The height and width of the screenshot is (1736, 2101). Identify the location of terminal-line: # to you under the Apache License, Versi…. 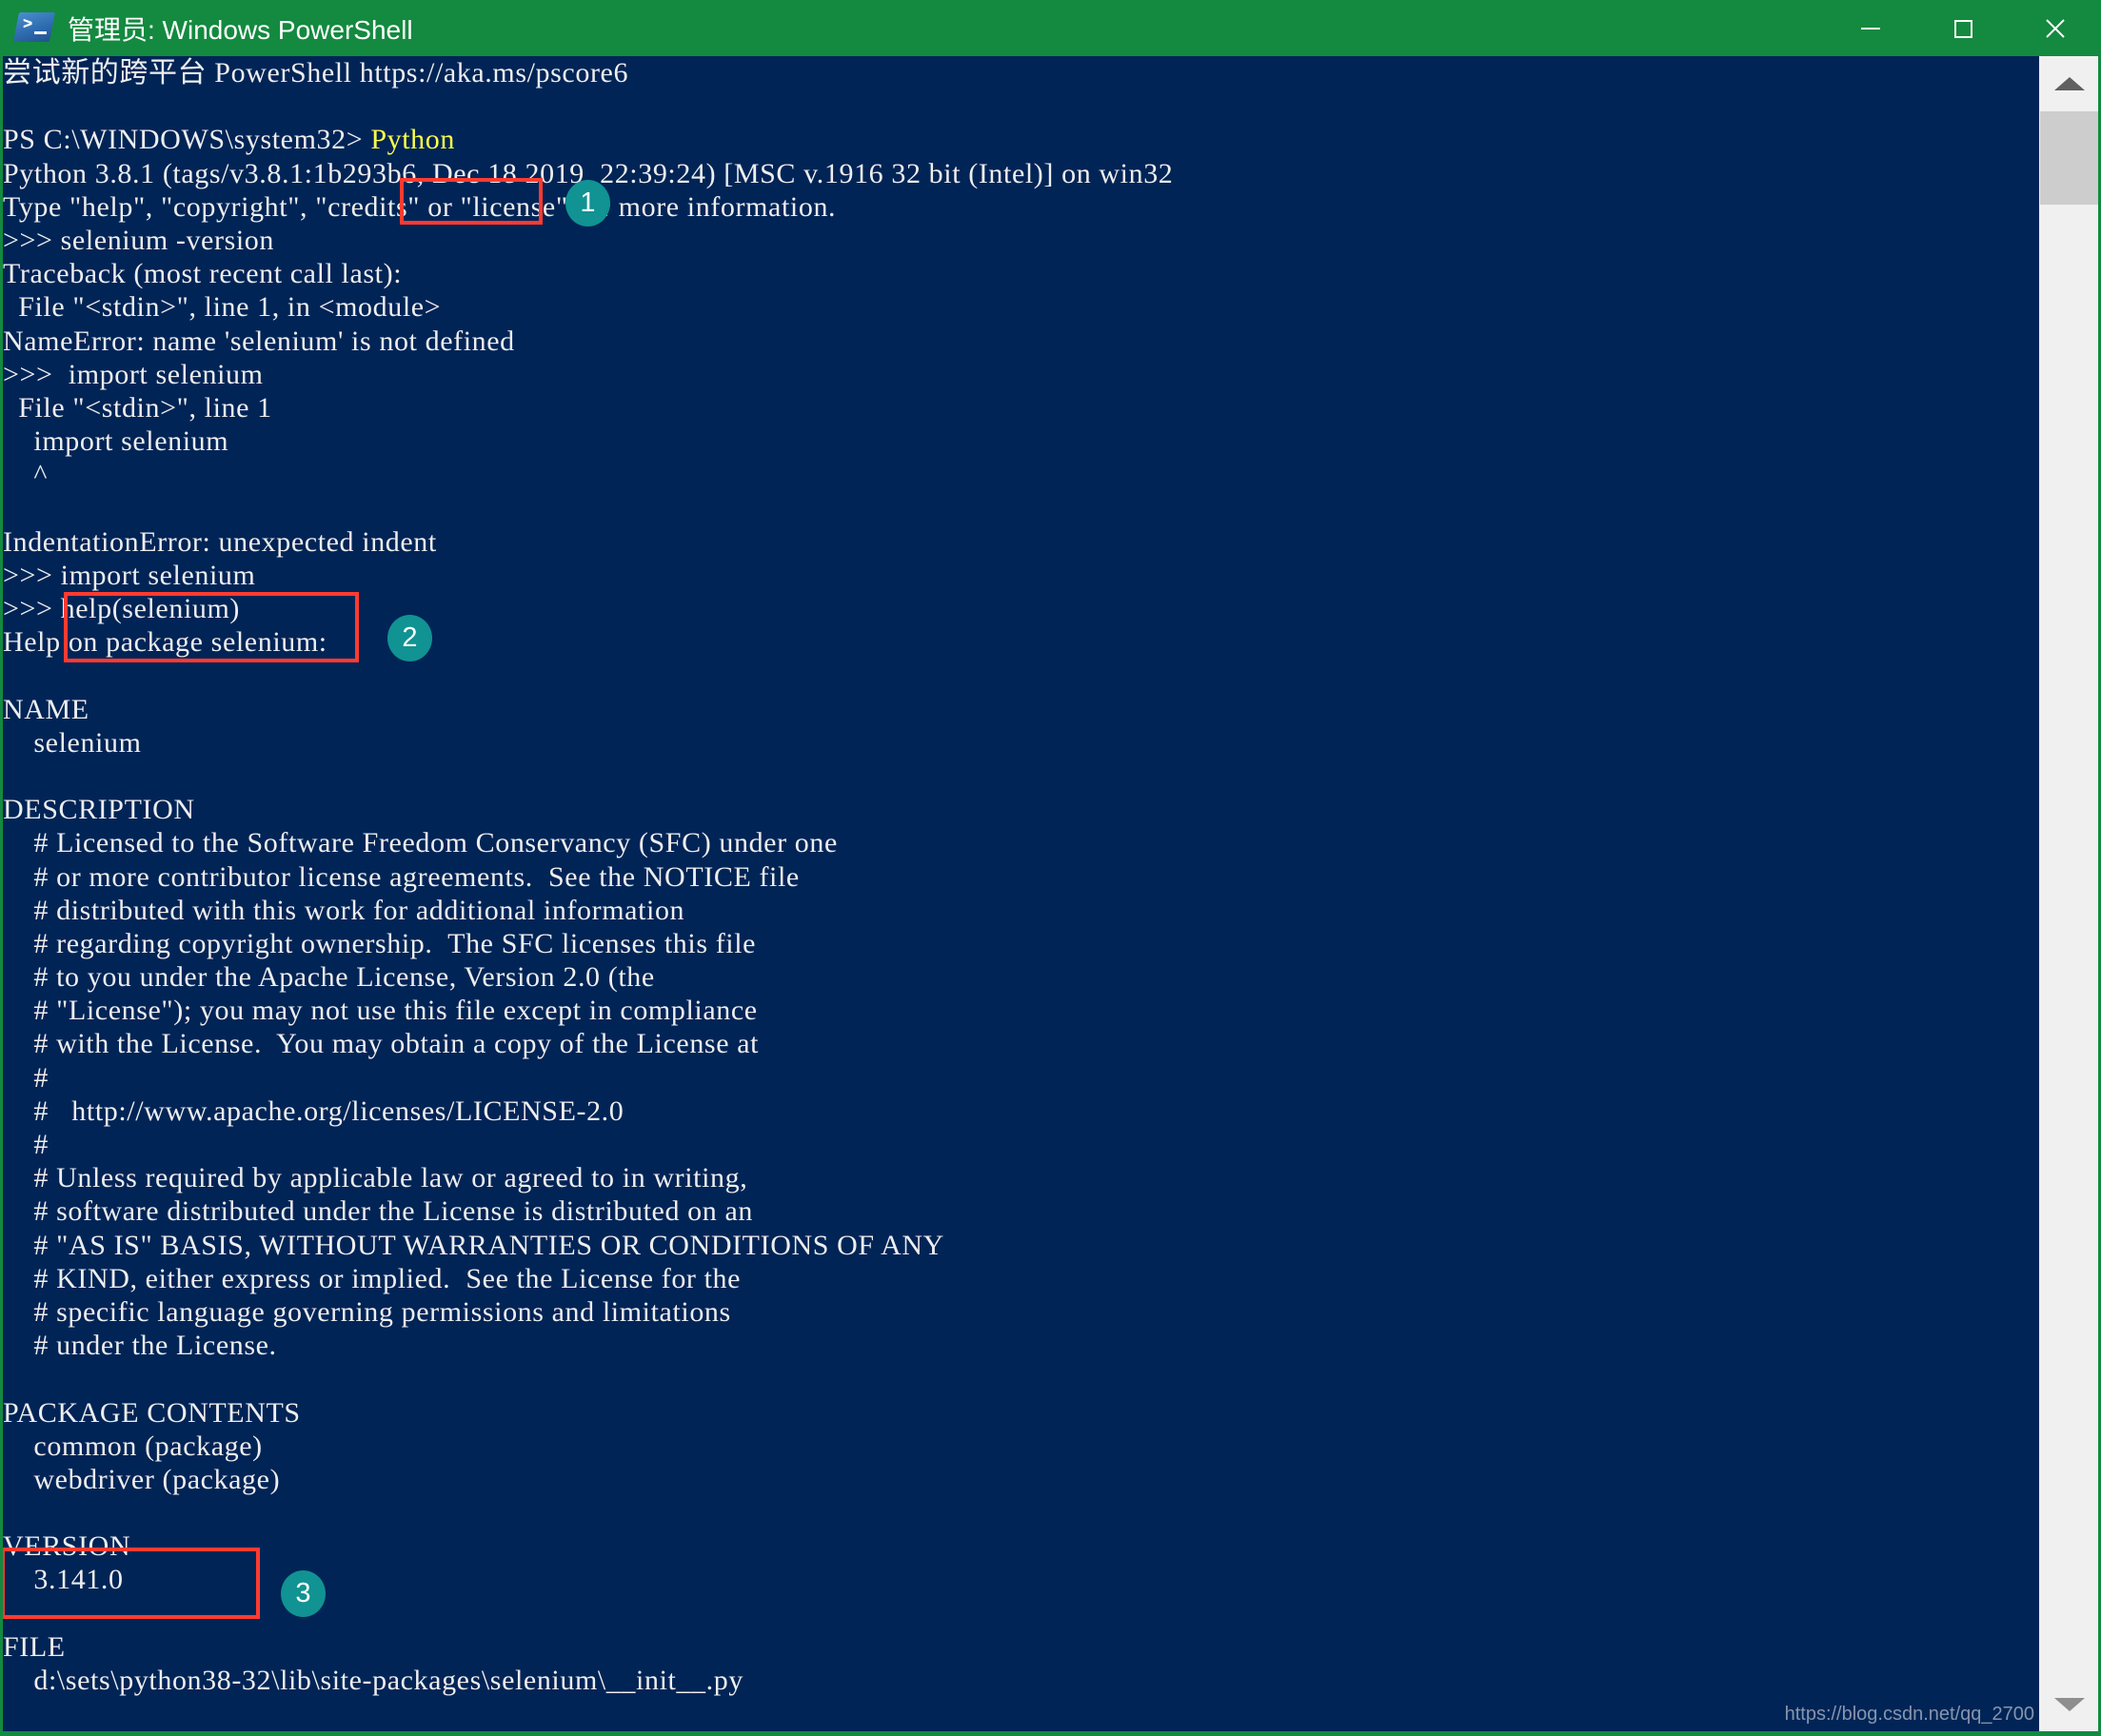
(329, 977).